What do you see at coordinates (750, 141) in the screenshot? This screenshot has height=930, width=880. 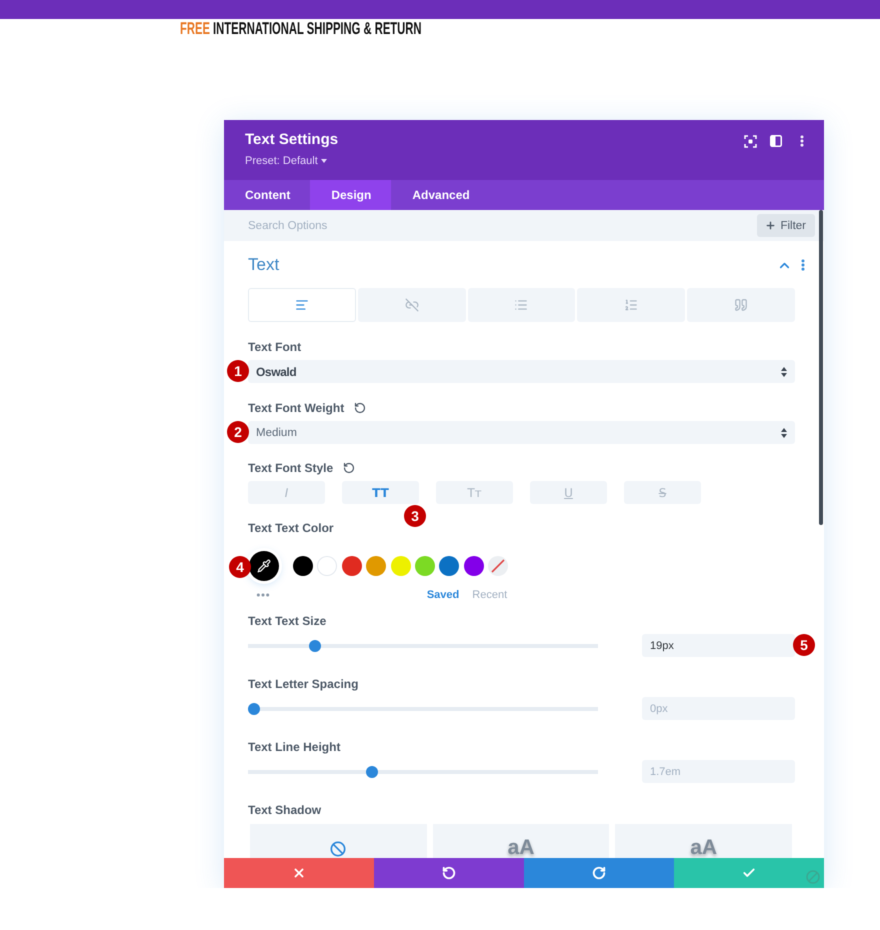 I see `focus-frame-icon` at bounding box center [750, 141].